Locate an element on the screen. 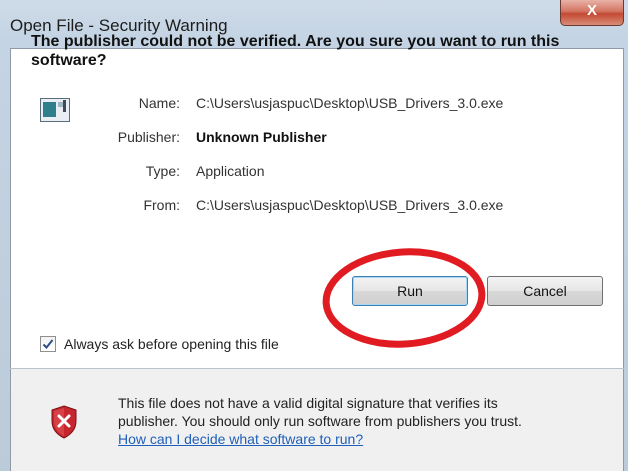 The height and width of the screenshot is (471, 628). type-value: Application is located at coordinates (230, 171).